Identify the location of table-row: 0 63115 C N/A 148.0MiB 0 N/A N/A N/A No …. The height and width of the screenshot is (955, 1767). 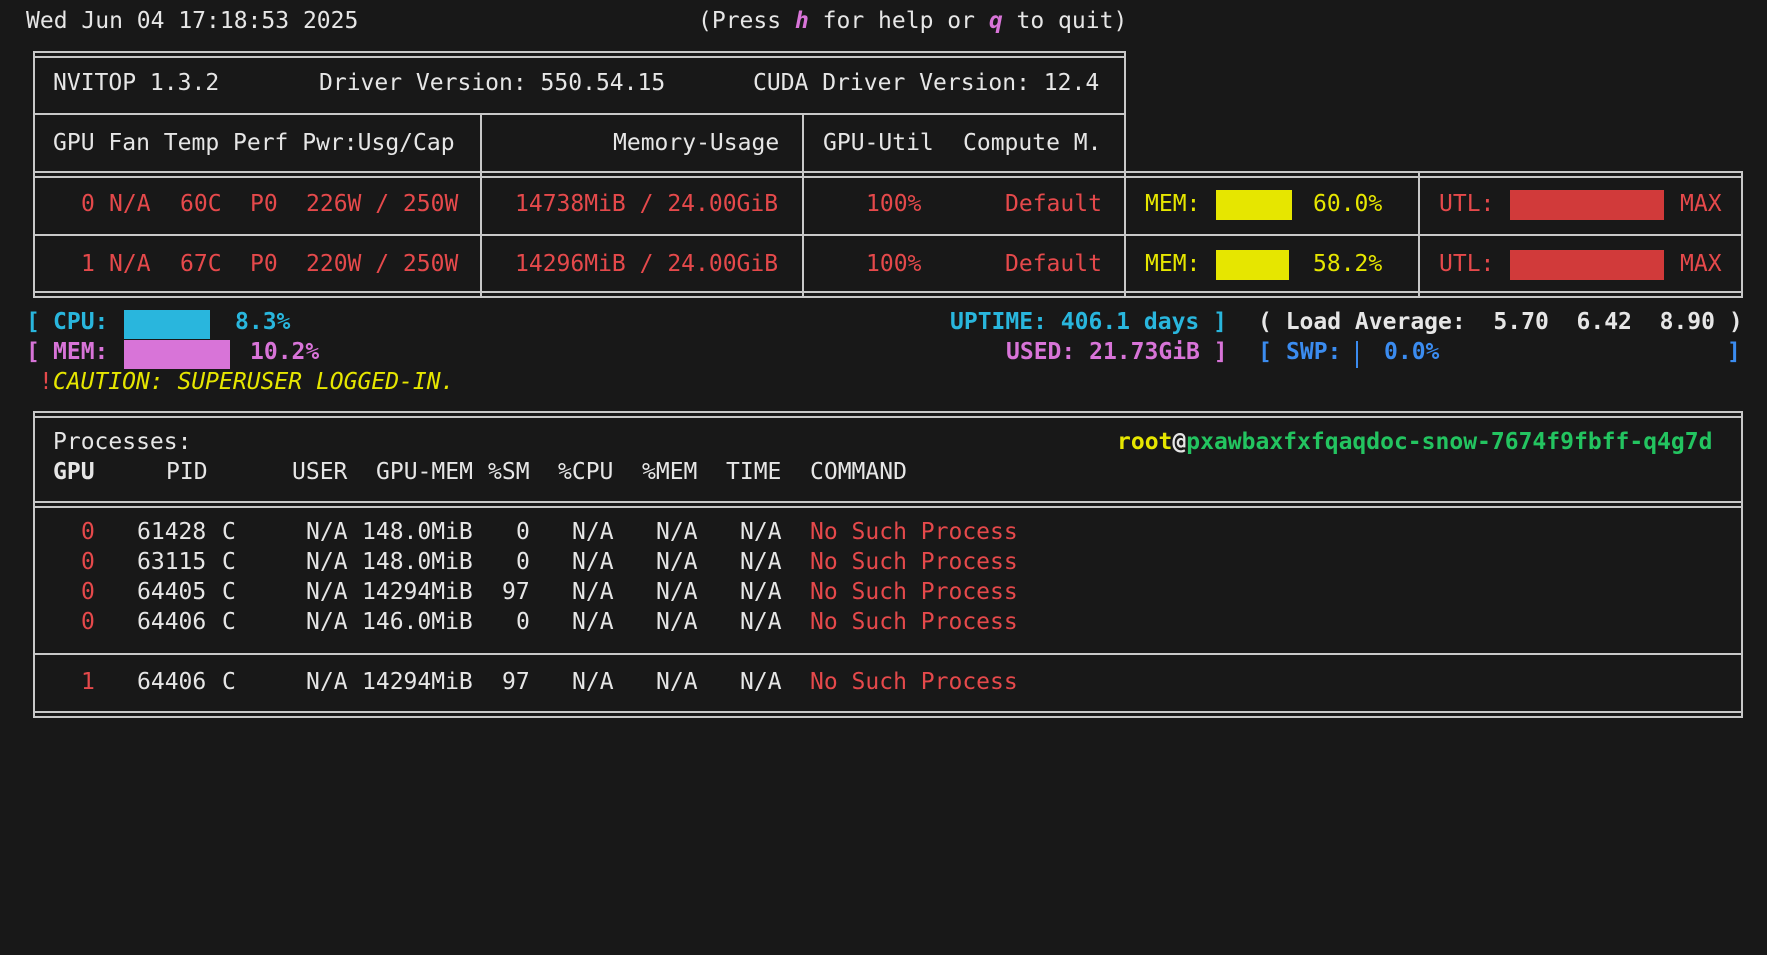
(883, 564).